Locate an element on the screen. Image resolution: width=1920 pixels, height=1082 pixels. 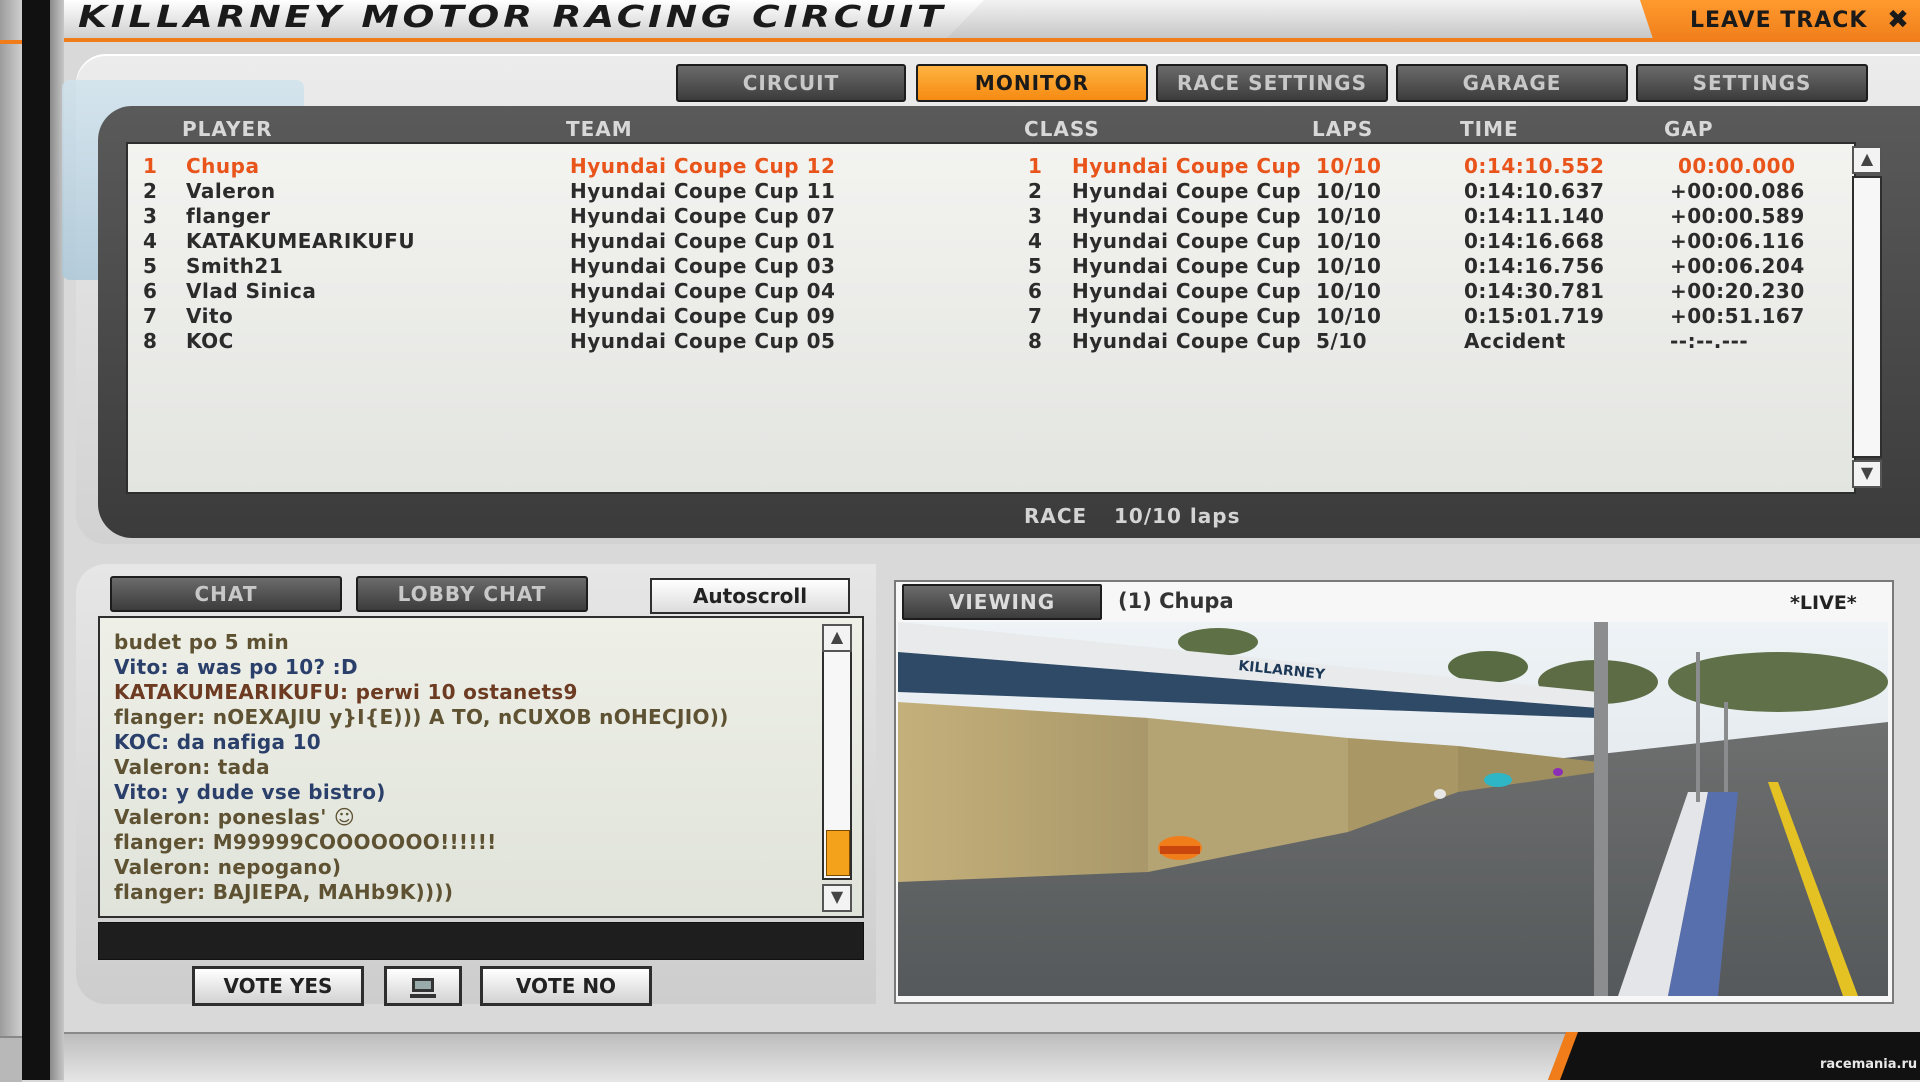
player-cell: KOC is located at coordinates (210, 341).